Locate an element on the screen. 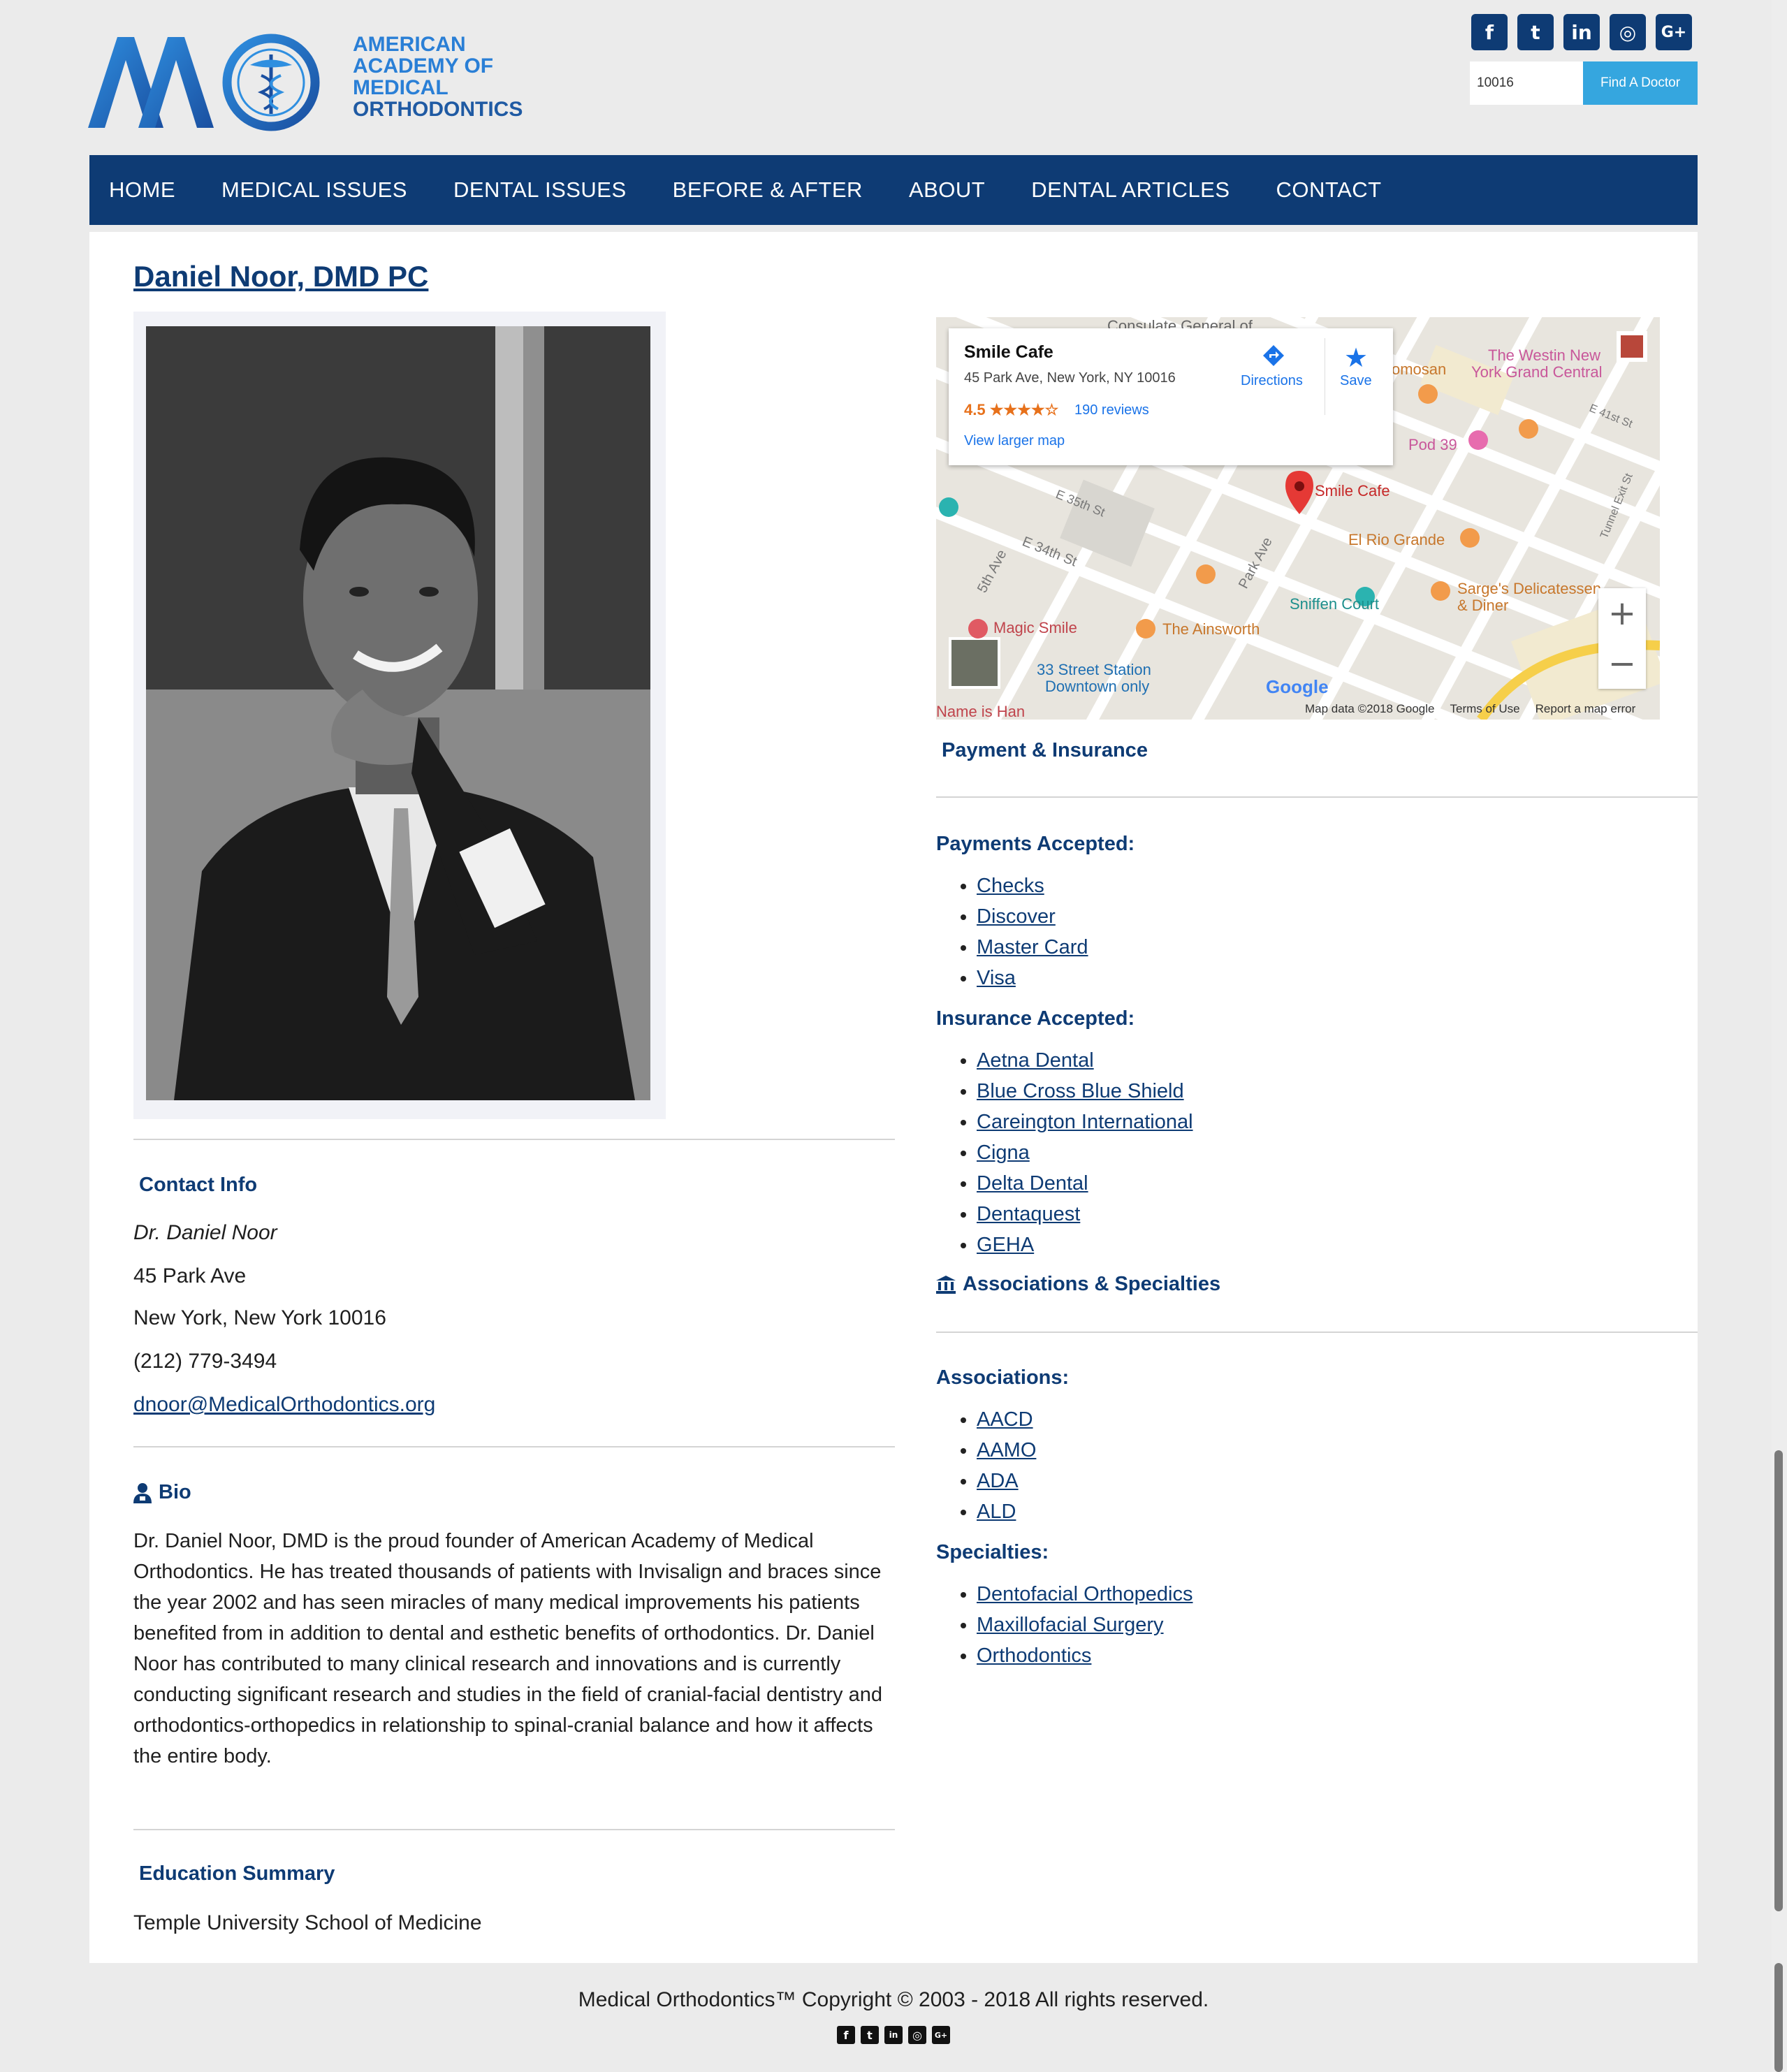 The height and width of the screenshot is (2072, 1787). save-star-icon: ★ is located at coordinates (1356, 358).